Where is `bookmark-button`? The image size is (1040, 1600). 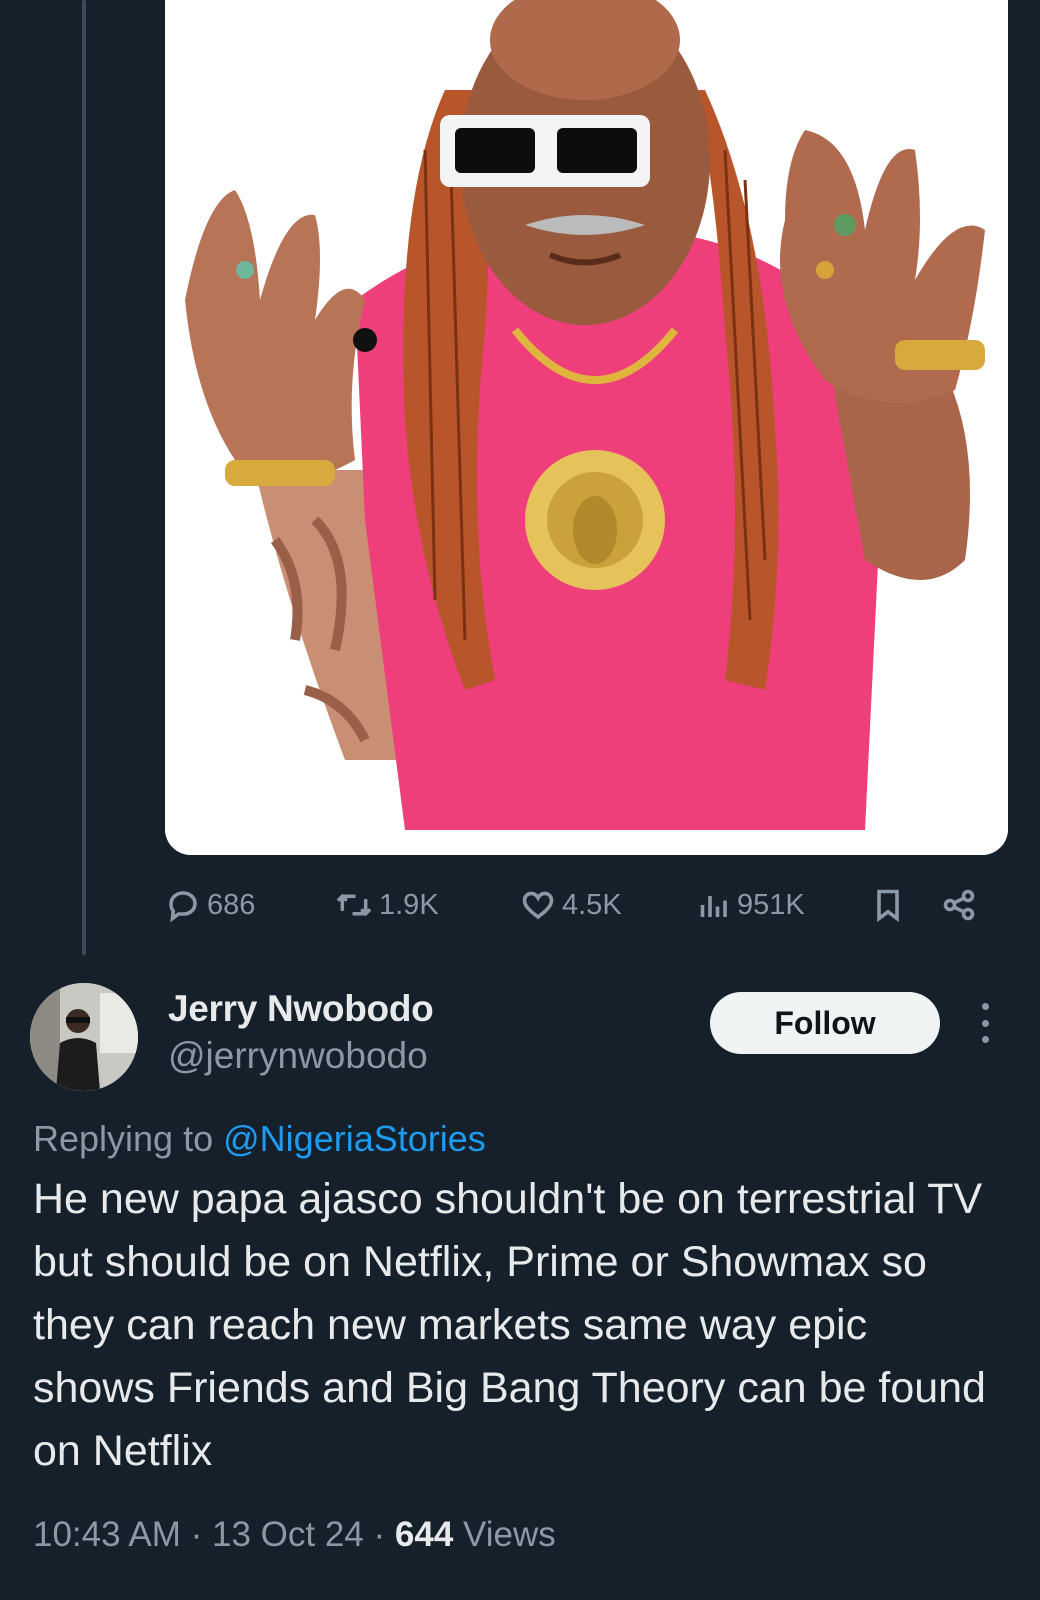 bookmark-button is located at coordinates (905, 905).